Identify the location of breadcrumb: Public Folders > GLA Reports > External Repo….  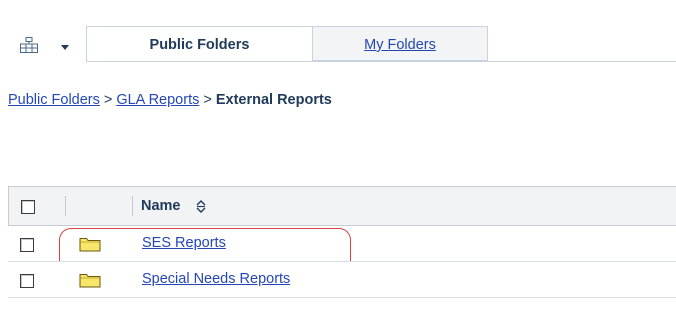
(170, 102).